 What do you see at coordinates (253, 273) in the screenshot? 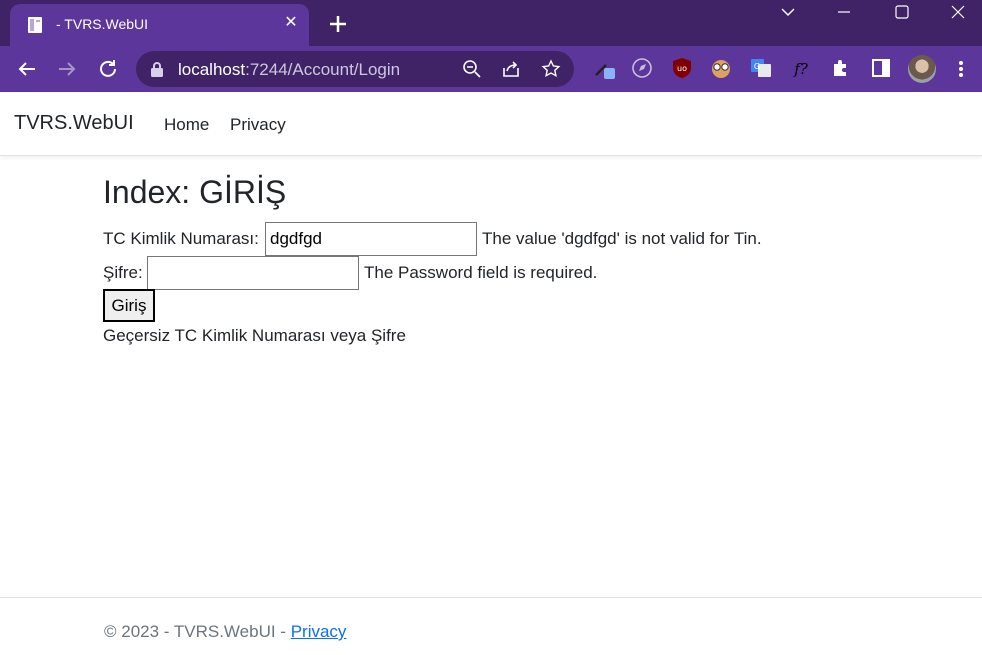
I see `password-input` at bounding box center [253, 273].